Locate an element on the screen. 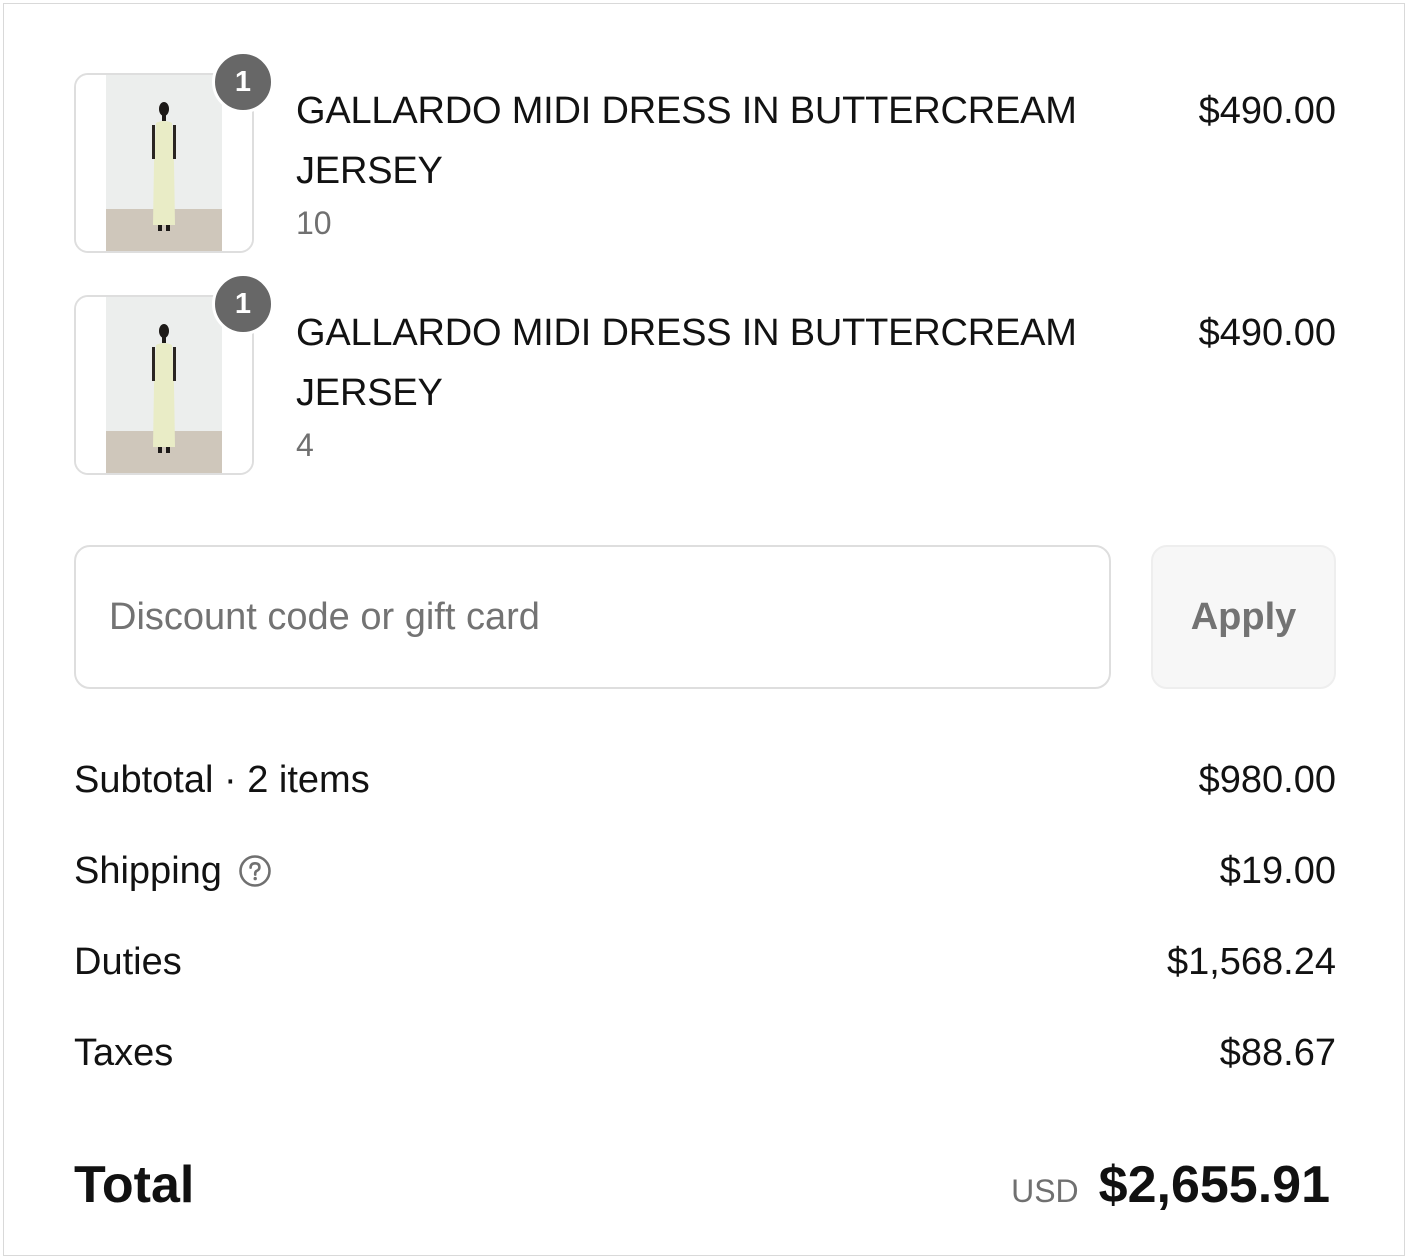  duties-row: Duties $1,568.24 is located at coordinates (705, 962).